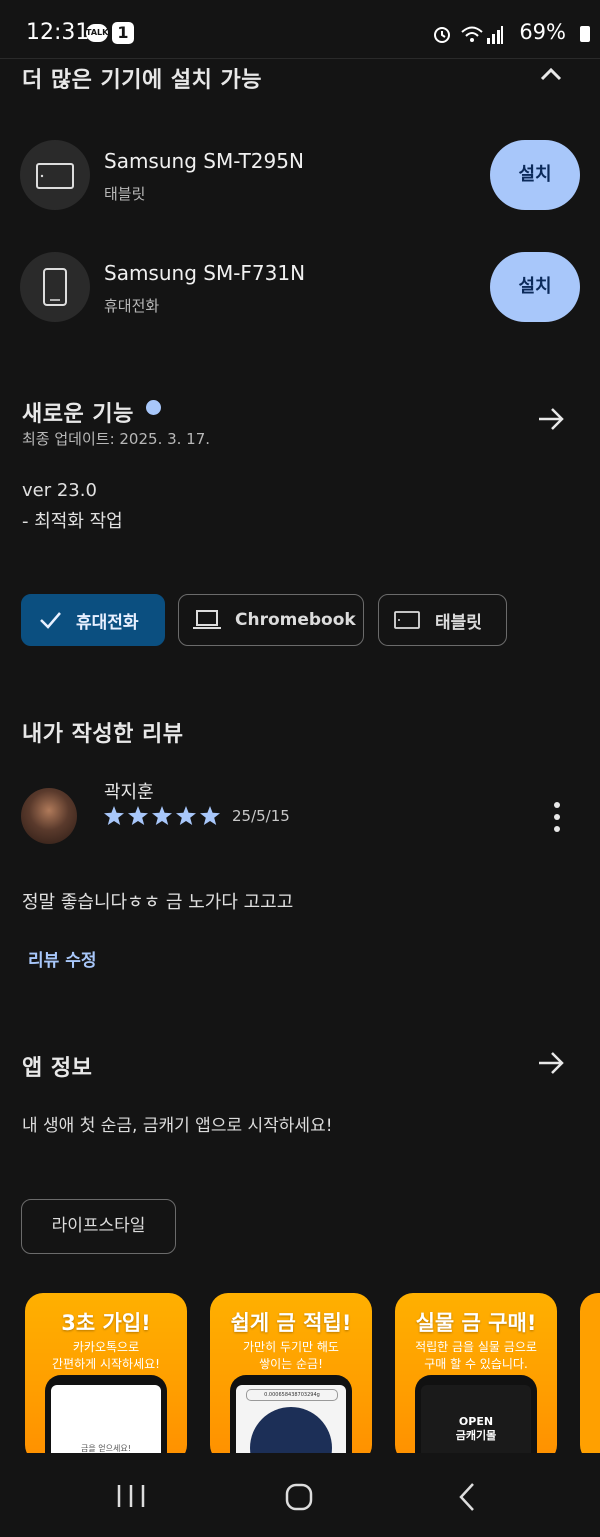  Describe the element at coordinates (291, 1364) in the screenshot. I see `screenshot-caption-line: 쌓이는 순금!` at that location.